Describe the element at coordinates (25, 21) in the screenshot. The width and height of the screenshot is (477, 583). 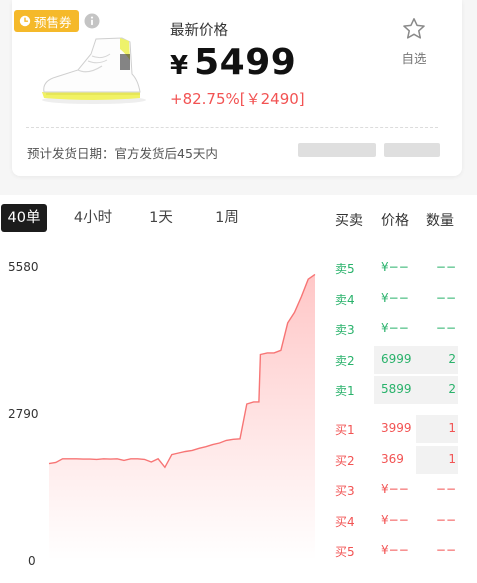
I see `clock-icon` at that location.